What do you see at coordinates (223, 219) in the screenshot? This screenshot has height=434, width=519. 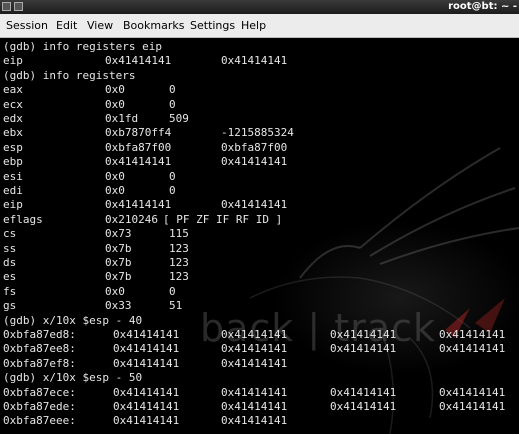 I see `register-natural-value: [ PF ZF IF RF ID ]` at bounding box center [223, 219].